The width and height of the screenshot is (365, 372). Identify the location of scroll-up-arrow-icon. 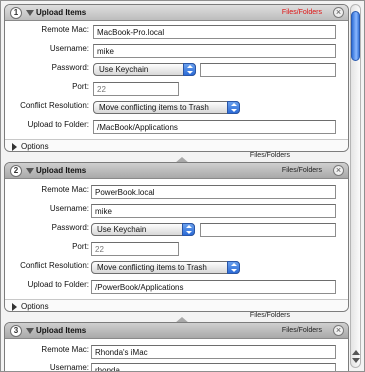
(356, 352).